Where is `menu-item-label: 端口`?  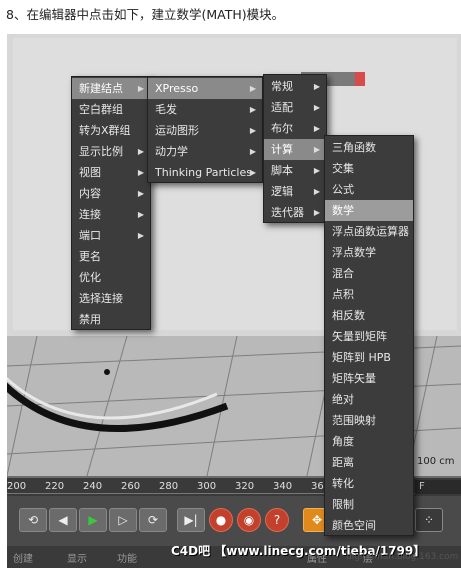
menu-item-label: 端口 is located at coordinates (90, 235).